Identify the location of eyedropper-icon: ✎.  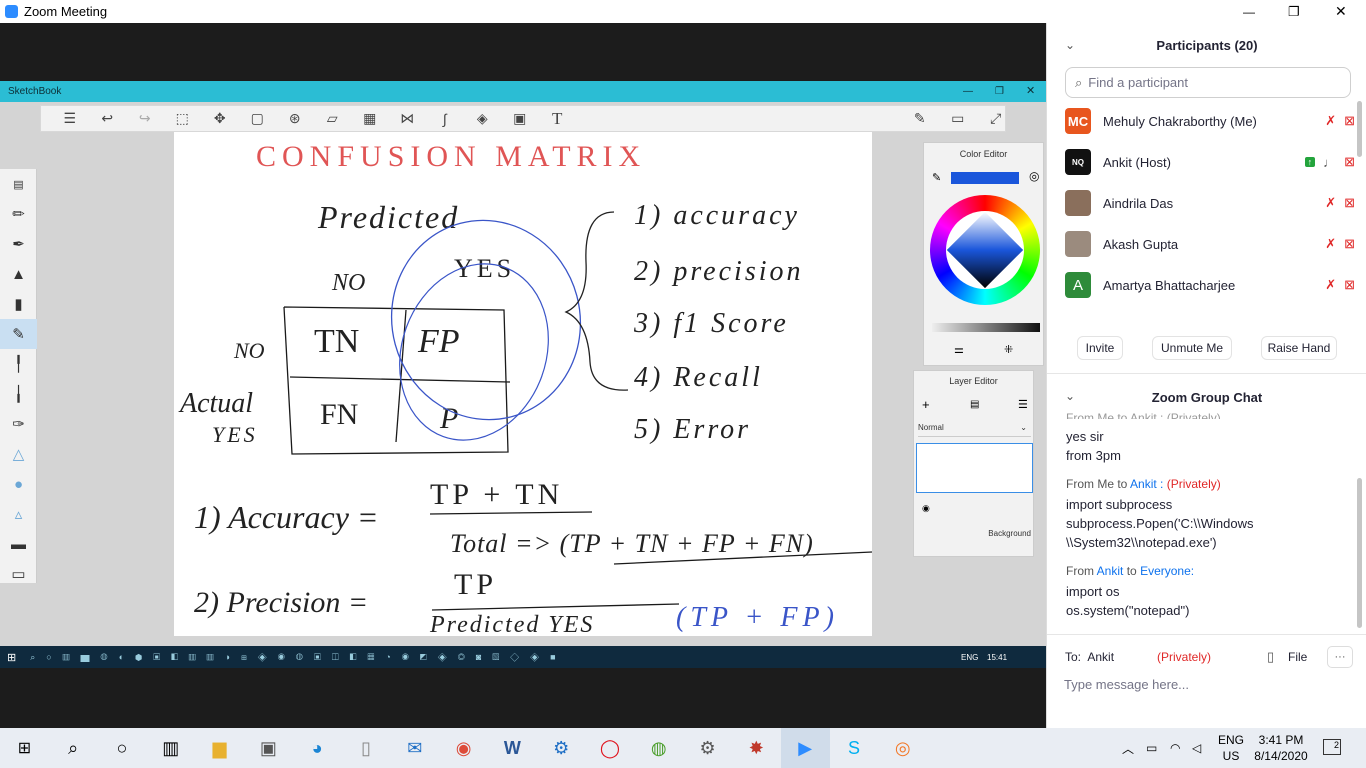
(936, 177).